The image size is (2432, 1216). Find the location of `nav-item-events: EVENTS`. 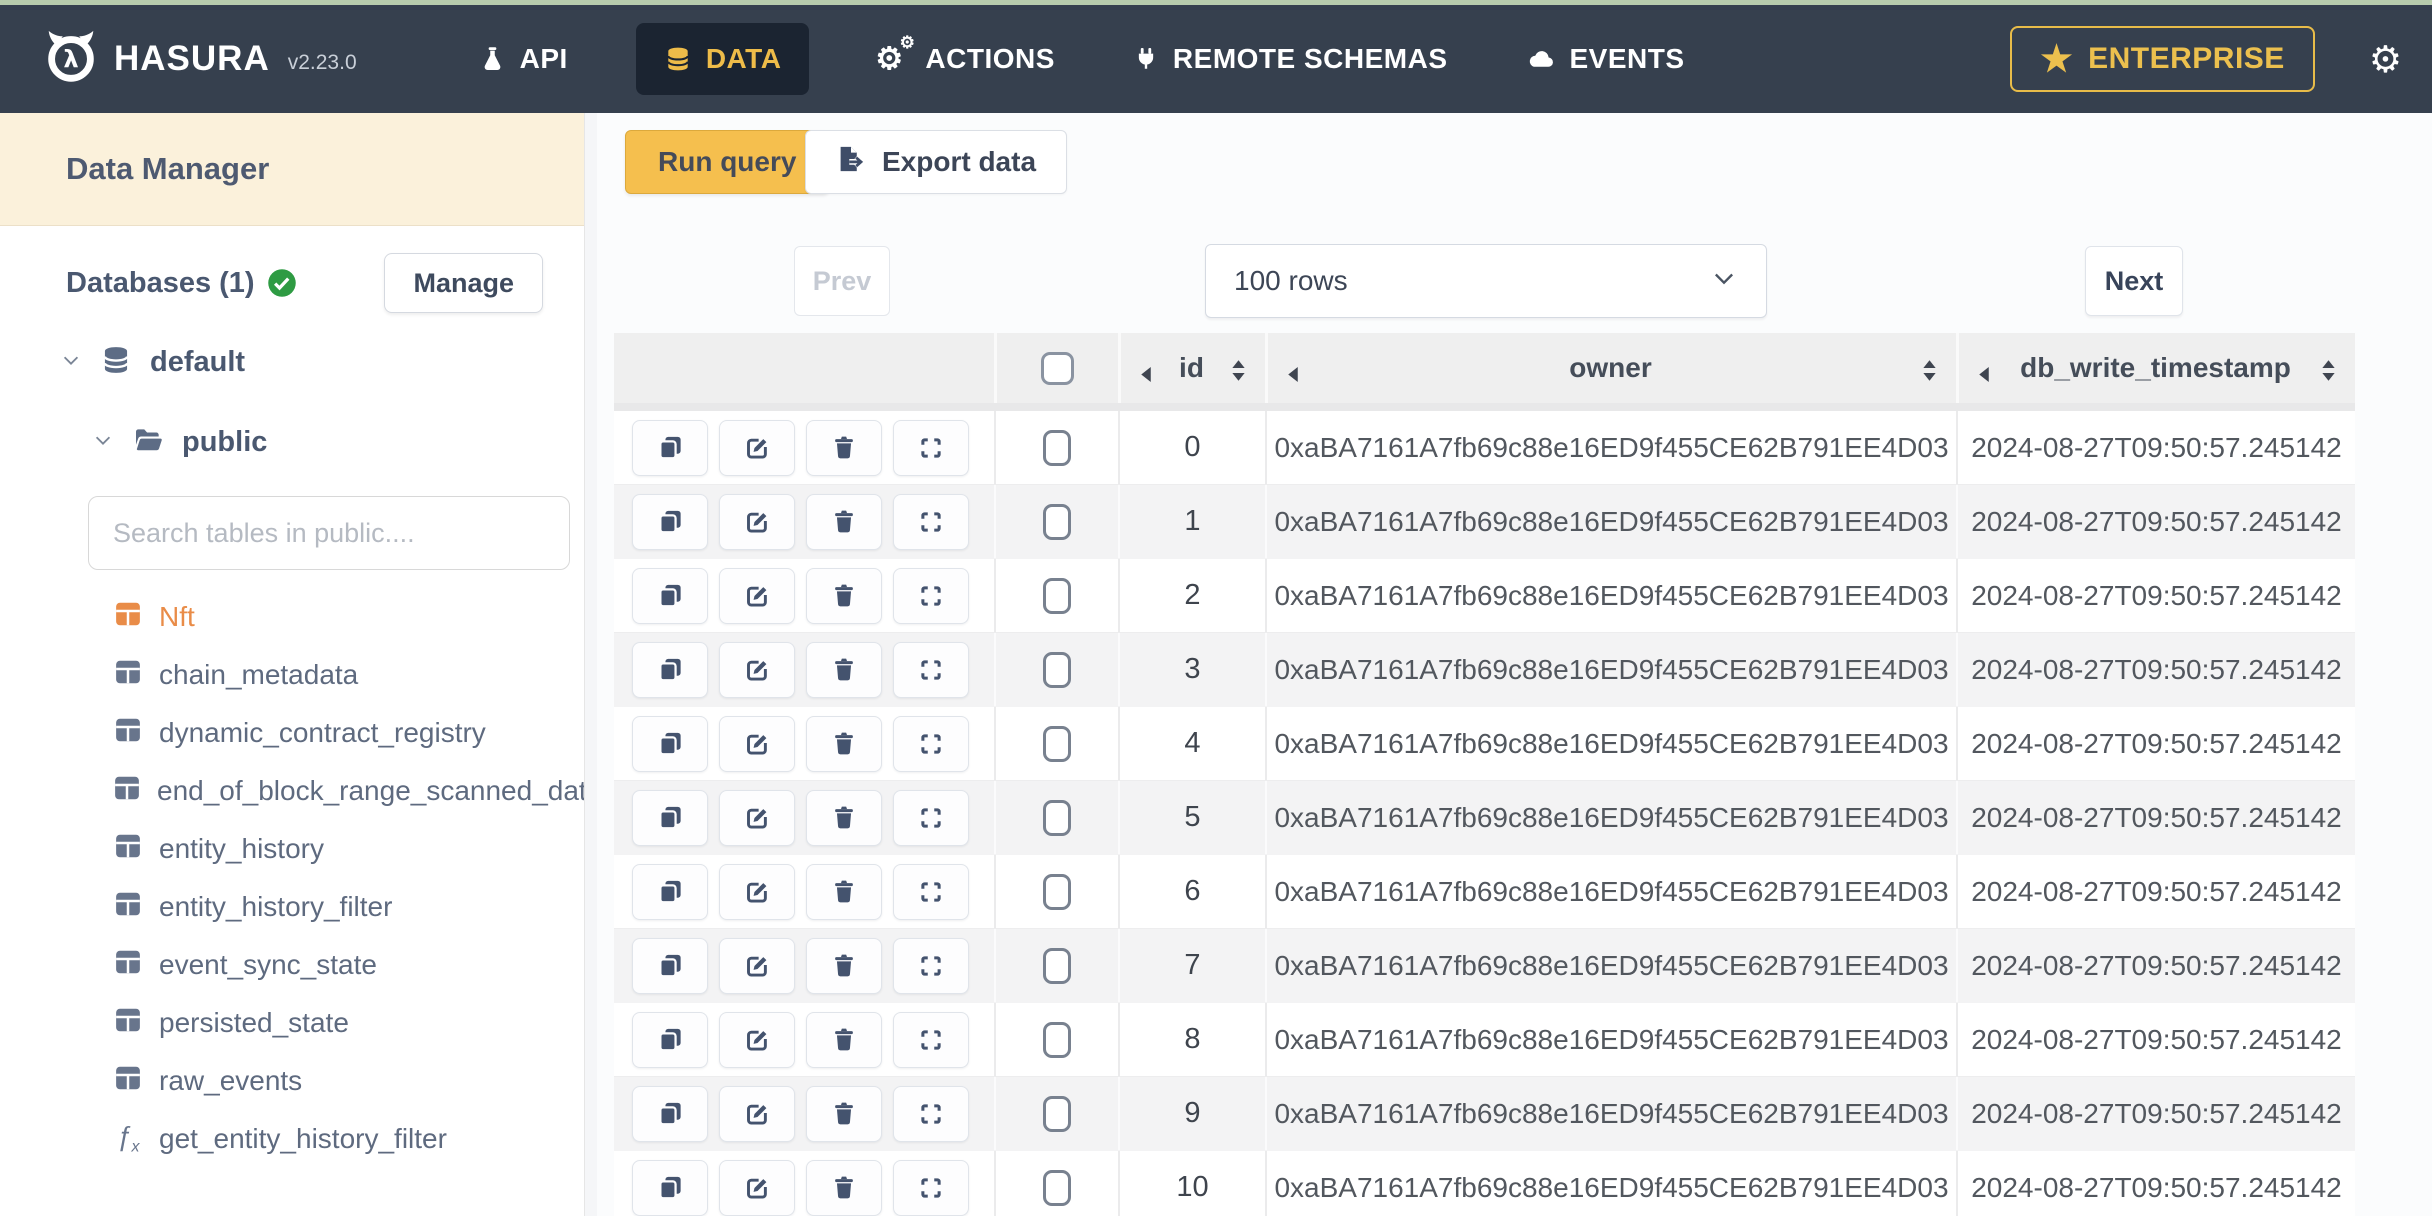

nav-item-events: EVENTS is located at coordinates (1605, 59).